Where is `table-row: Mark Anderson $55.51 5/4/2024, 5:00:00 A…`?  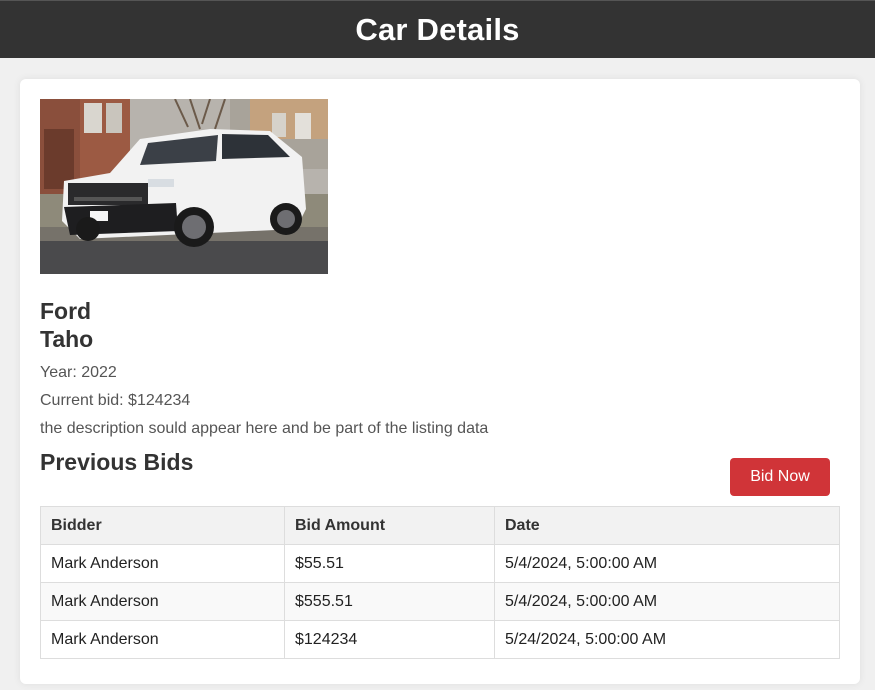 table-row: Mark Anderson $55.51 5/4/2024, 5:00:00 A… is located at coordinates (440, 563).